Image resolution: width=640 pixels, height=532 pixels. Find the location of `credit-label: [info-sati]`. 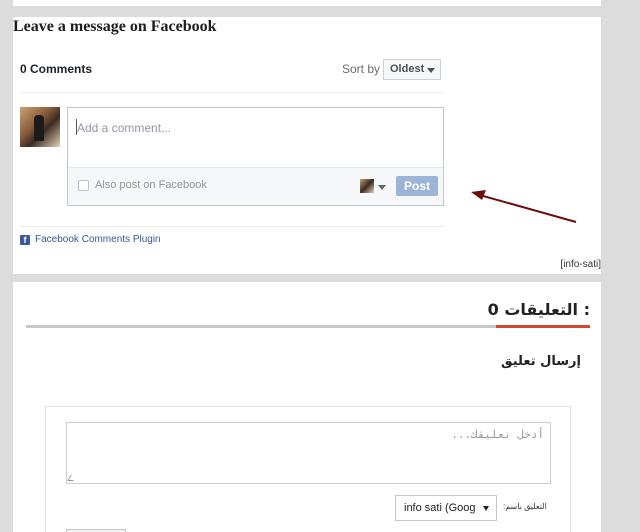

credit-label: [info-sati] is located at coordinates (580, 264).